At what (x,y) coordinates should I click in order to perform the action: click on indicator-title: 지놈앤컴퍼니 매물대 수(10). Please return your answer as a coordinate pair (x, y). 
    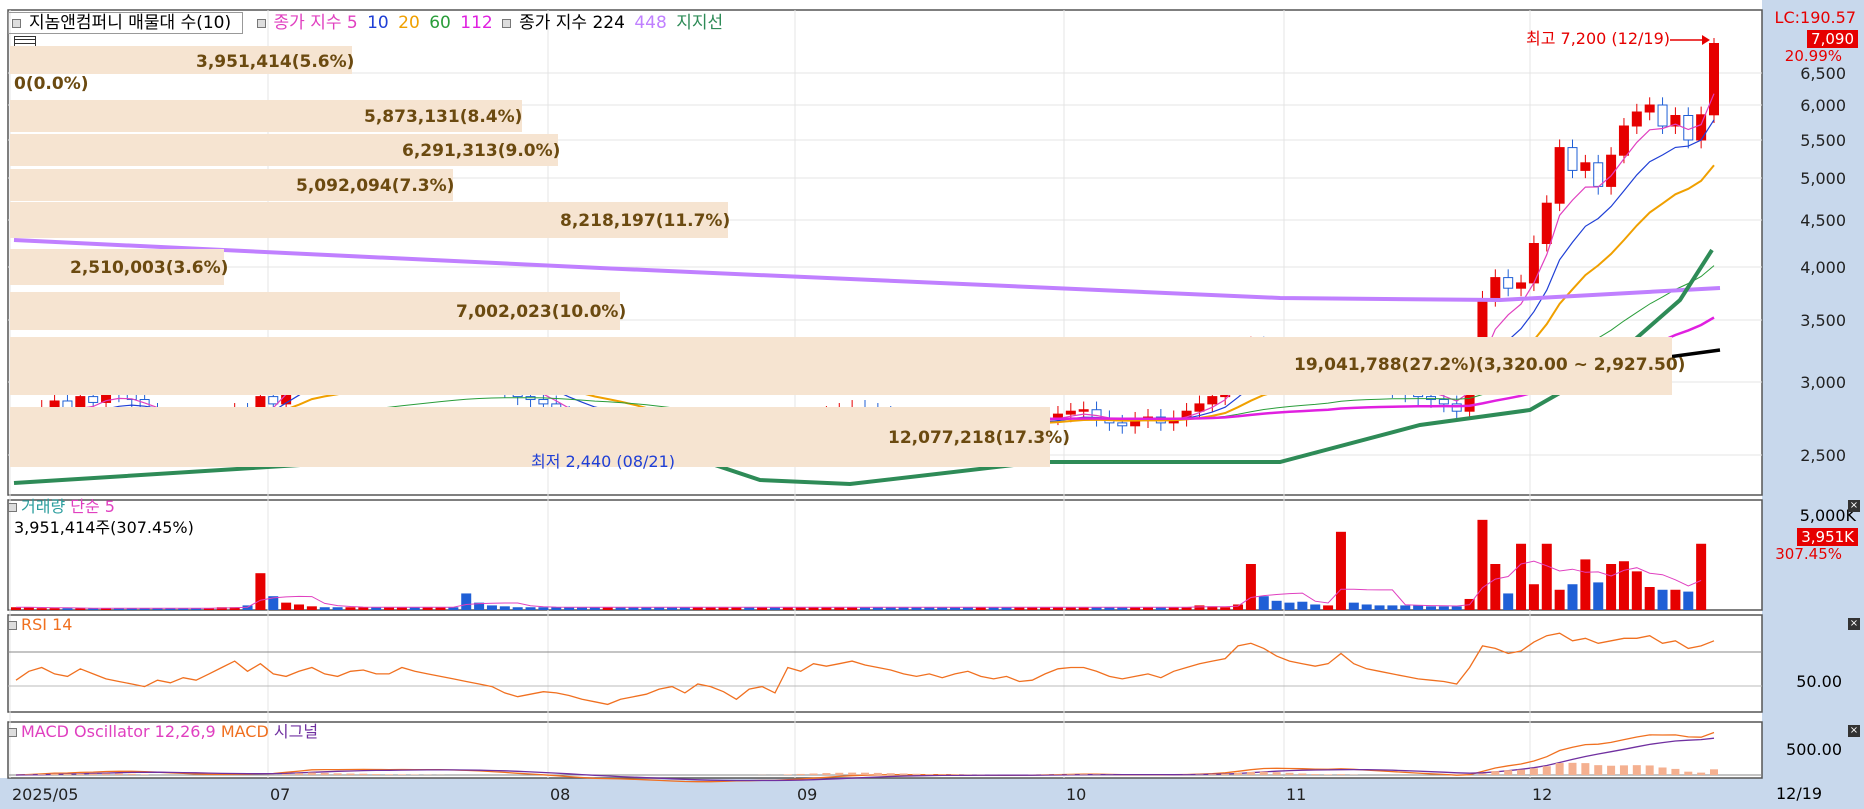
    Looking at the image, I should click on (126, 23).